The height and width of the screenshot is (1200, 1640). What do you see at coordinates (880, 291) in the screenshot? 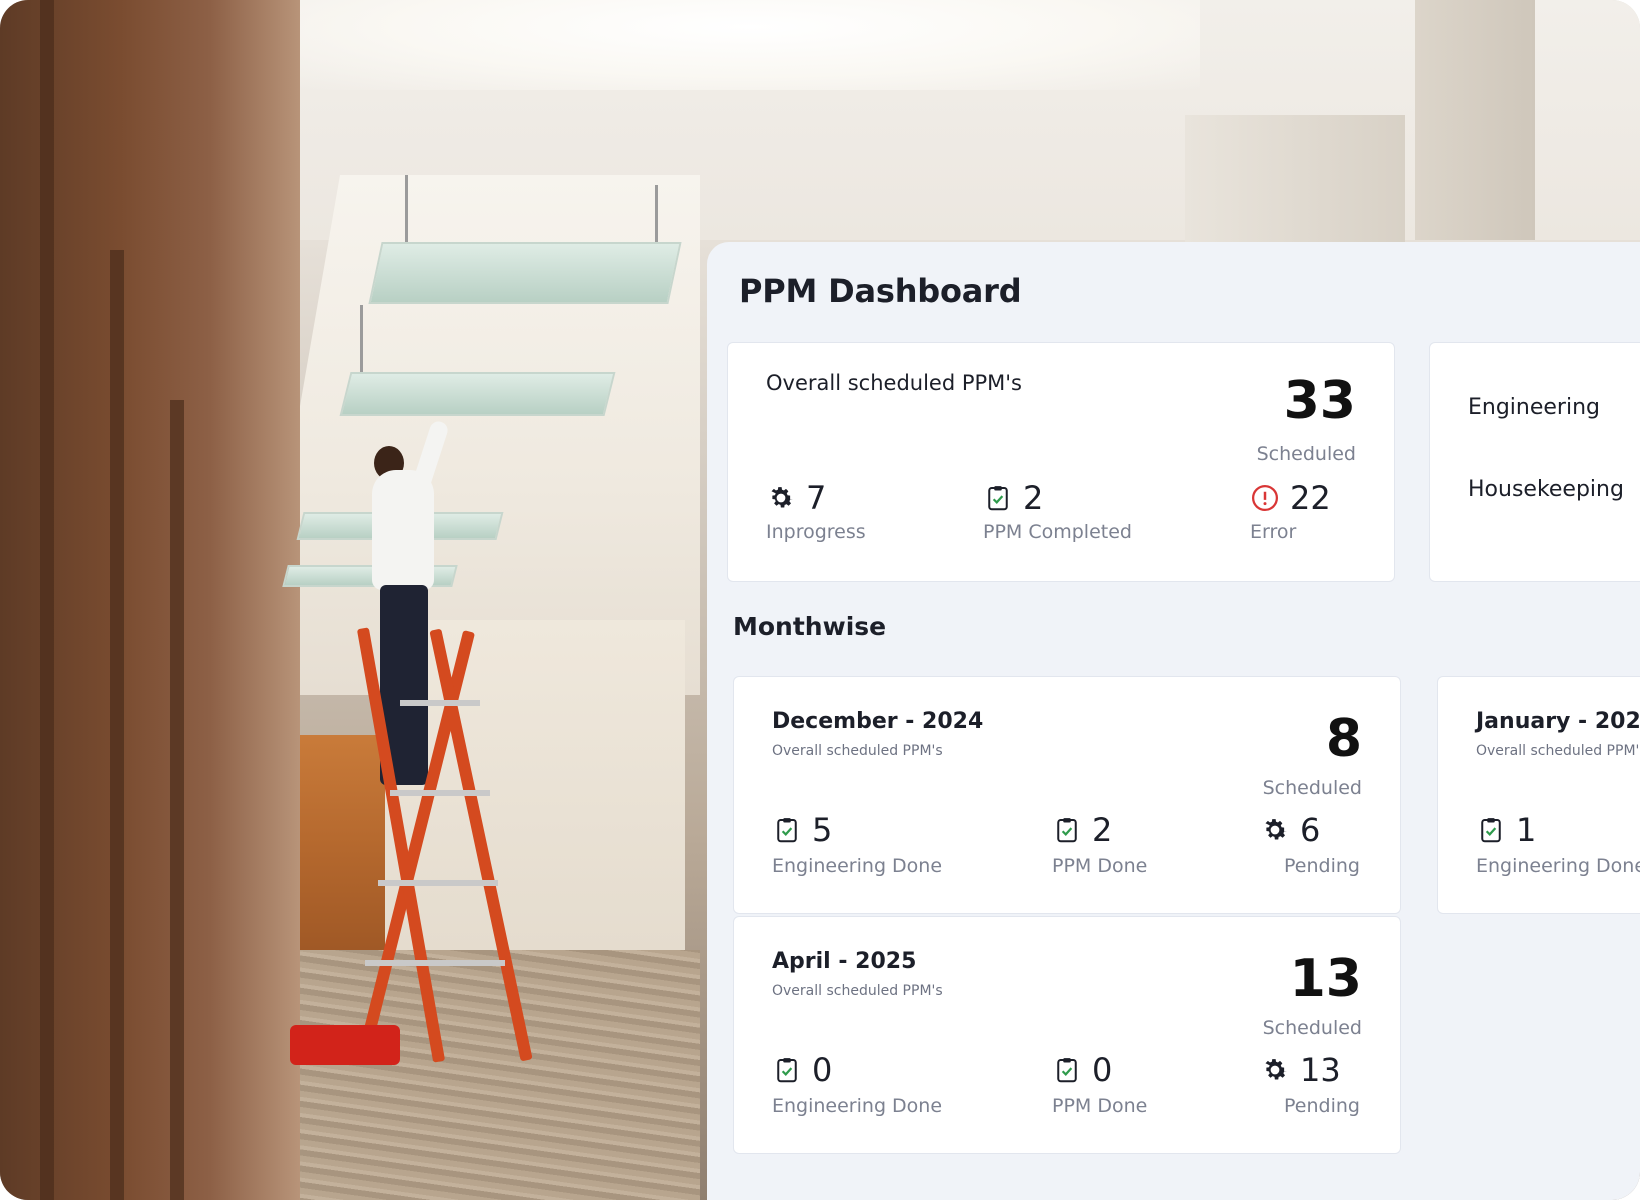
I see `page-title: PPM Dashboard` at bounding box center [880, 291].